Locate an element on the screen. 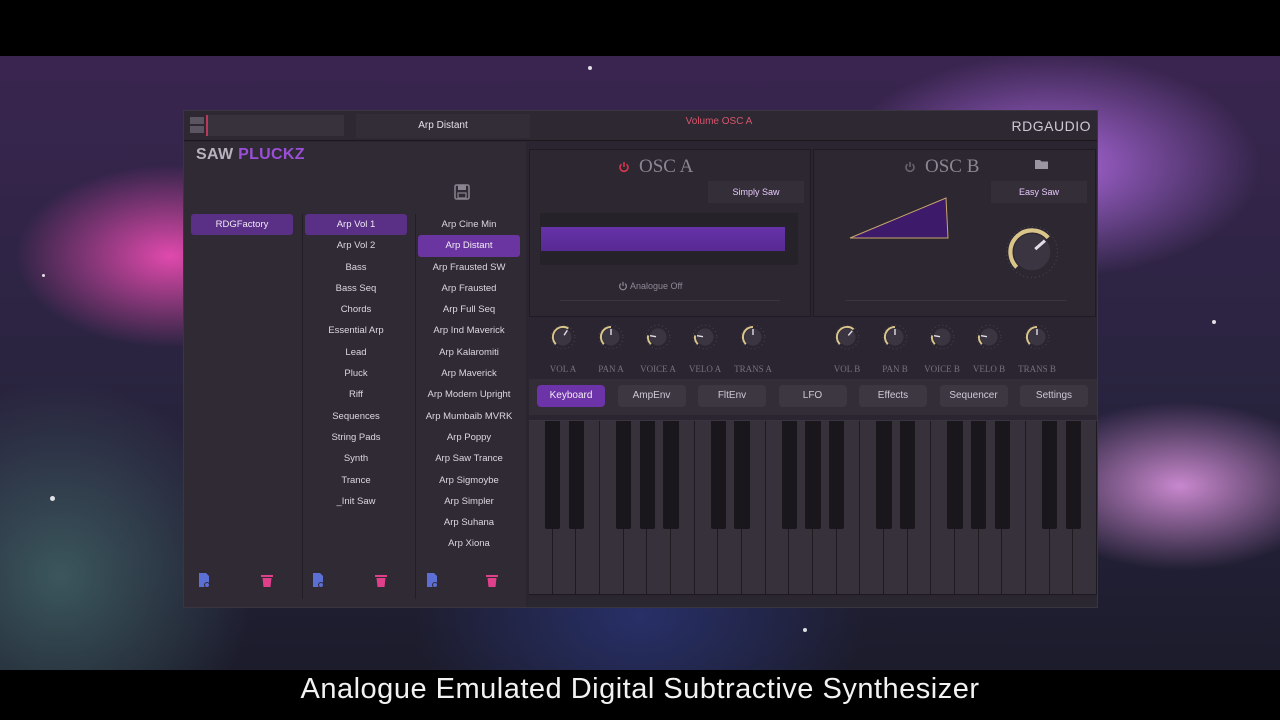  knob-voice-b is located at coordinates (942, 337).